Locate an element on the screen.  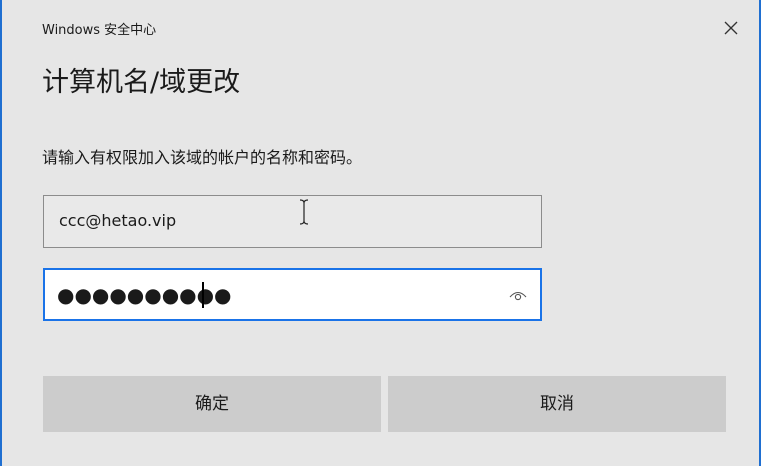
reveal-password-button is located at coordinates (518, 295).